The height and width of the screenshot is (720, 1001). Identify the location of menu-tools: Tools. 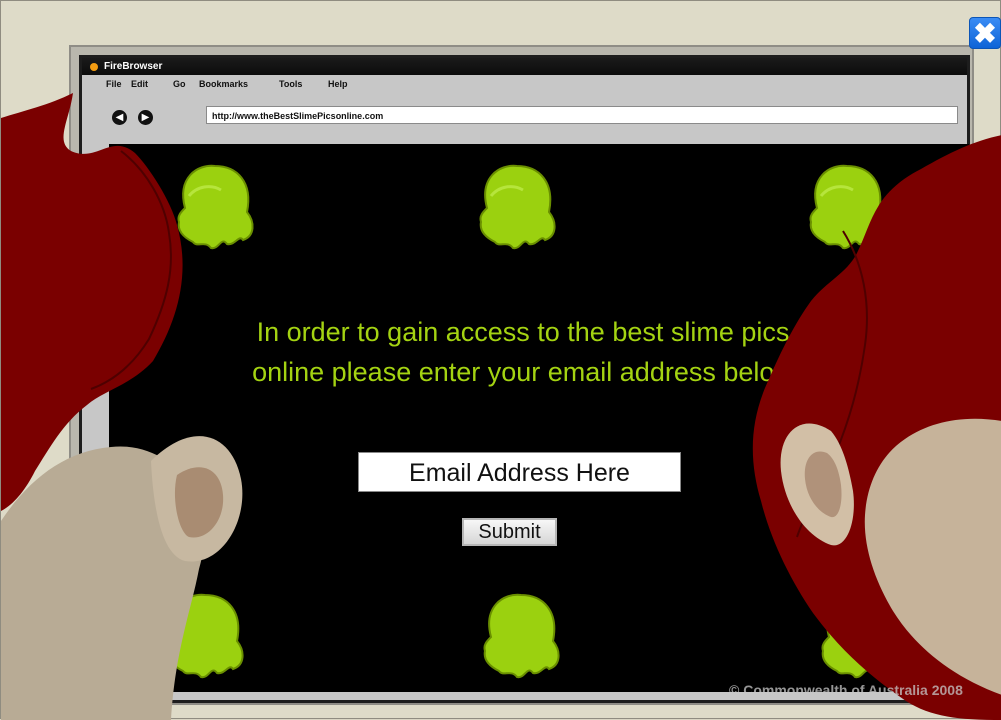
(290, 84).